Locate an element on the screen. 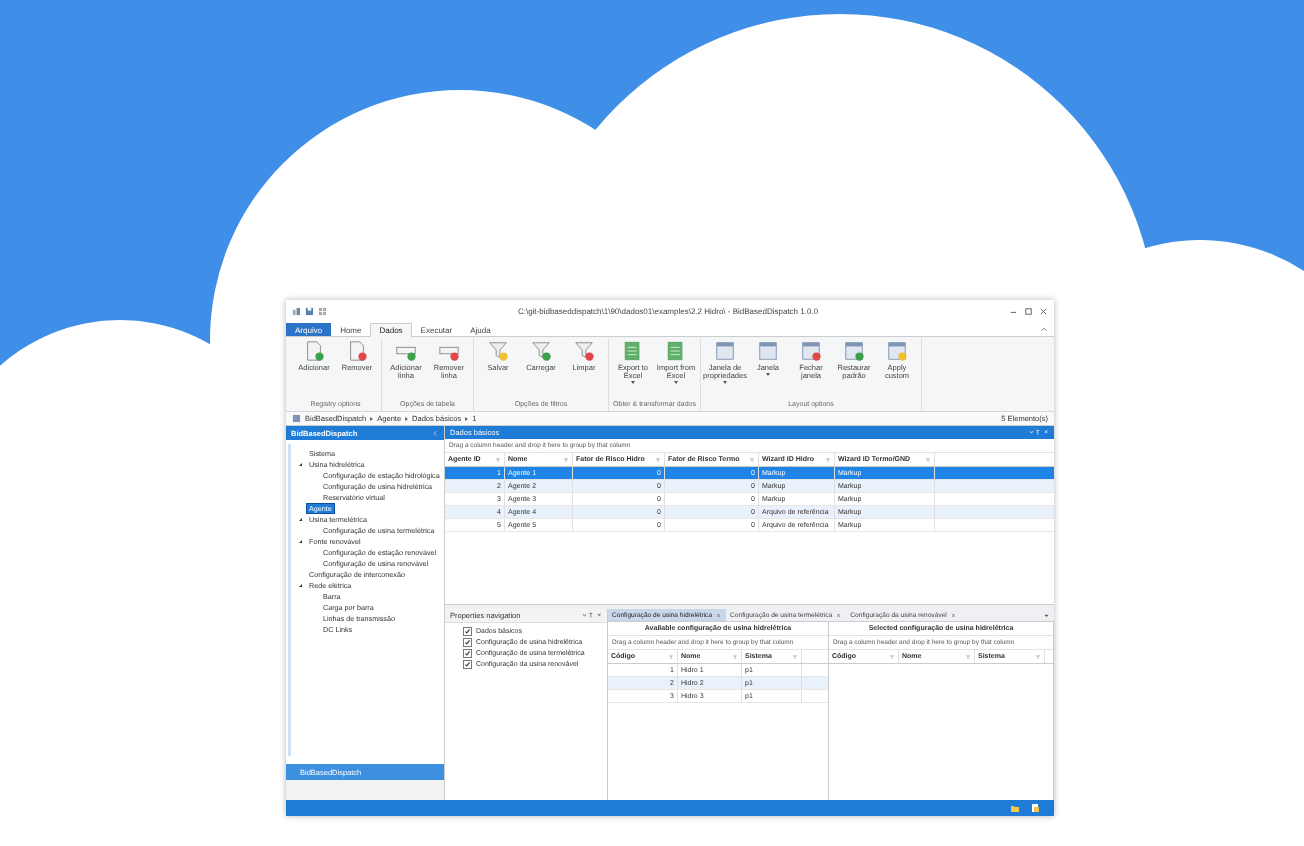 The width and height of the screenshot is (1304, 846). dropdown-icon is located at coordinates (1046, 615).